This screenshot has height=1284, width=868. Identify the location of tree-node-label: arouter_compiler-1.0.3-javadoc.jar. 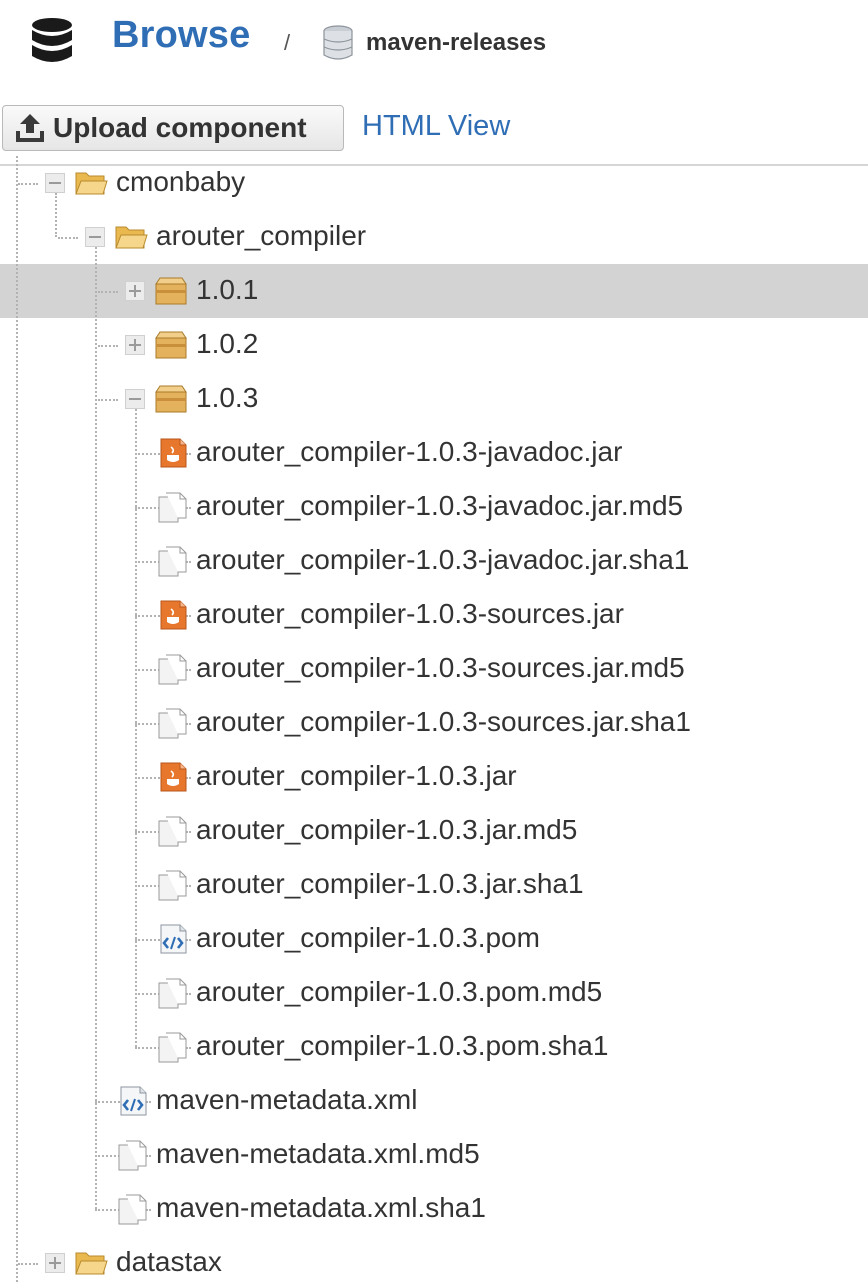
(409, 451).